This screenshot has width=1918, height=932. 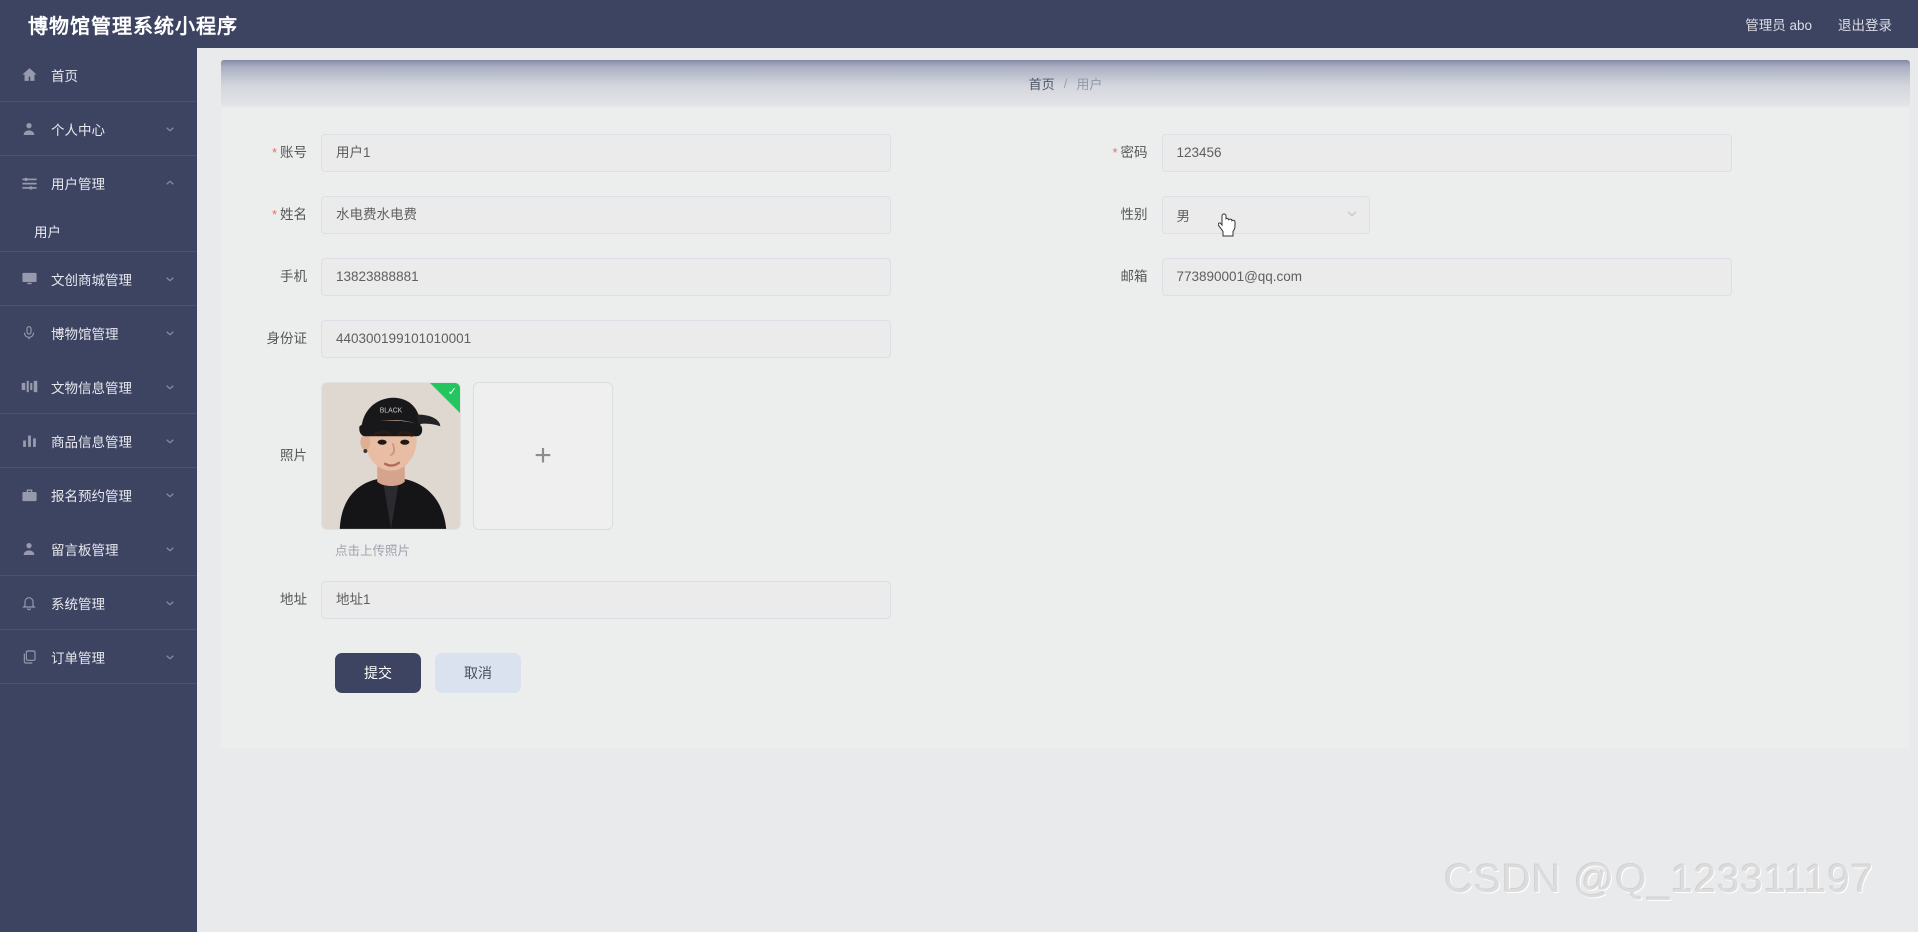 I want to click on form-item-email: 邮箱 773890001@qq.com, so click(x=1490, y=277).